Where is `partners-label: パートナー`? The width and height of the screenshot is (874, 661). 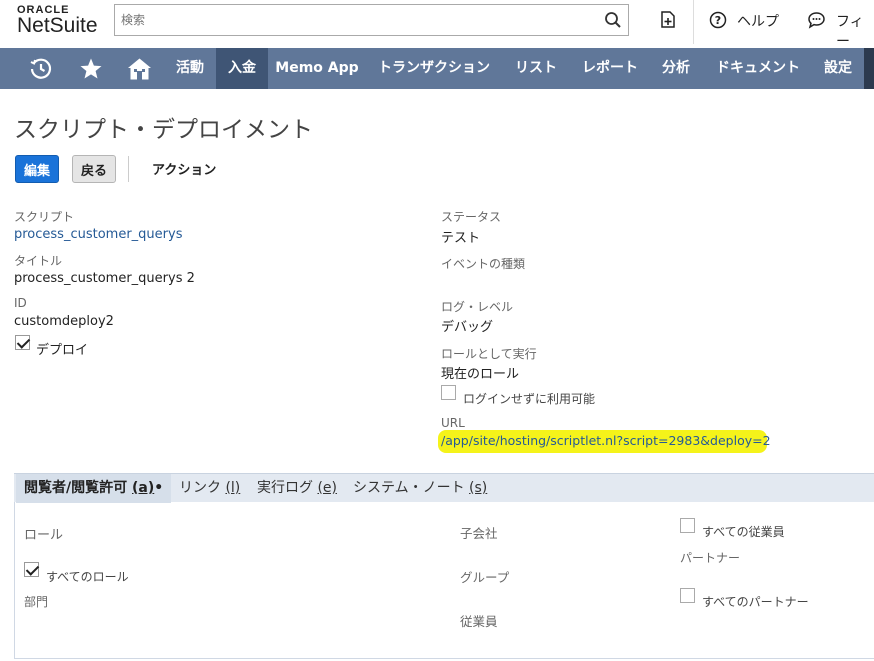 partners-label: パートナー is located at coordinates (710, 558).